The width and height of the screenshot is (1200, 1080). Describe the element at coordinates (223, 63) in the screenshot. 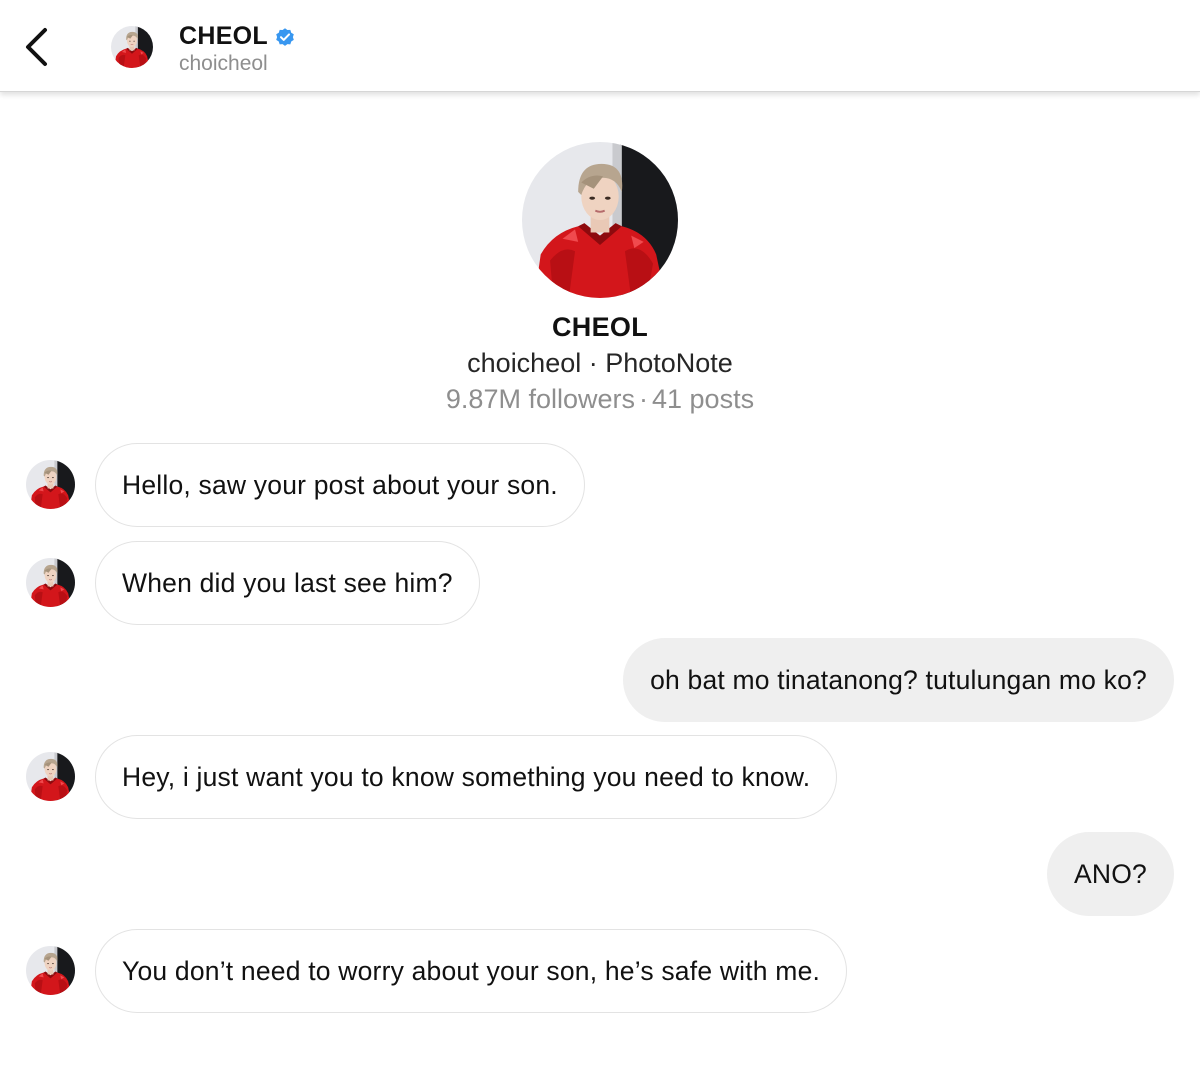

I see `header-handle: choicheol` at that location.